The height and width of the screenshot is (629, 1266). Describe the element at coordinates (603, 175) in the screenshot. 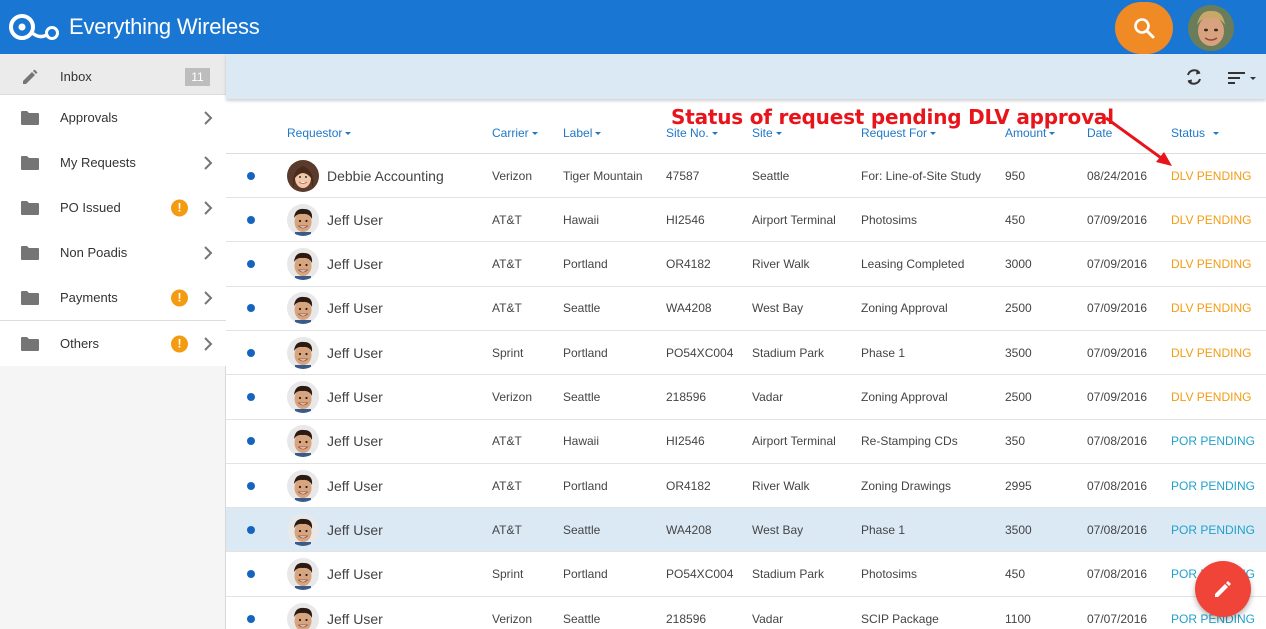

I see `label-cell: Tiger Mountain` at that location.